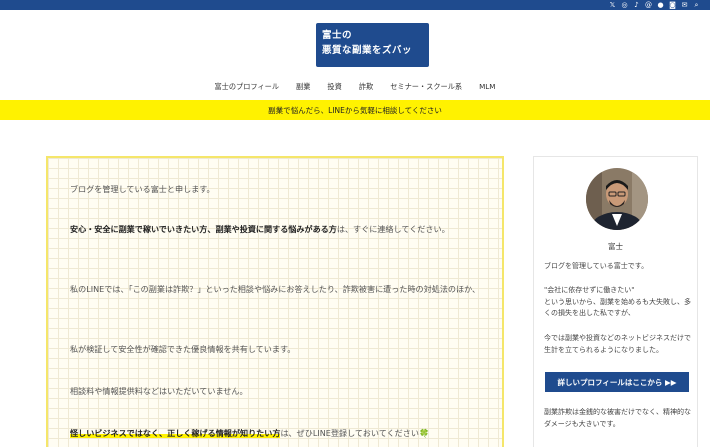  What do you see at coordinates (672, 5) in the screenshot?
I see `rss-icon: ◙` at bounding box center [672, 5].